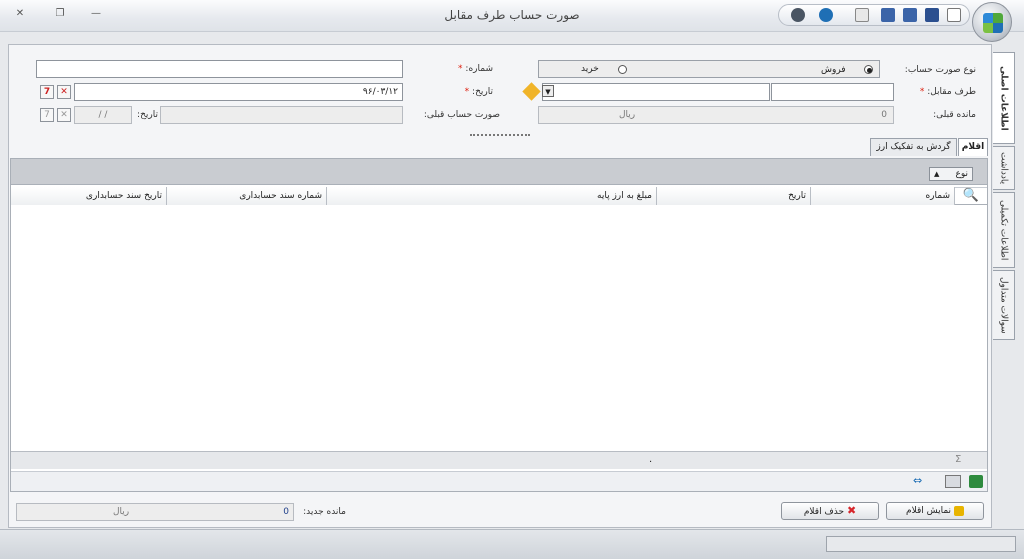  What do you see at coordinates (940, 70) in the screenshot?
I see `invoice-type-label: نوع صورت حساب:` at bounding box center [940, 70].